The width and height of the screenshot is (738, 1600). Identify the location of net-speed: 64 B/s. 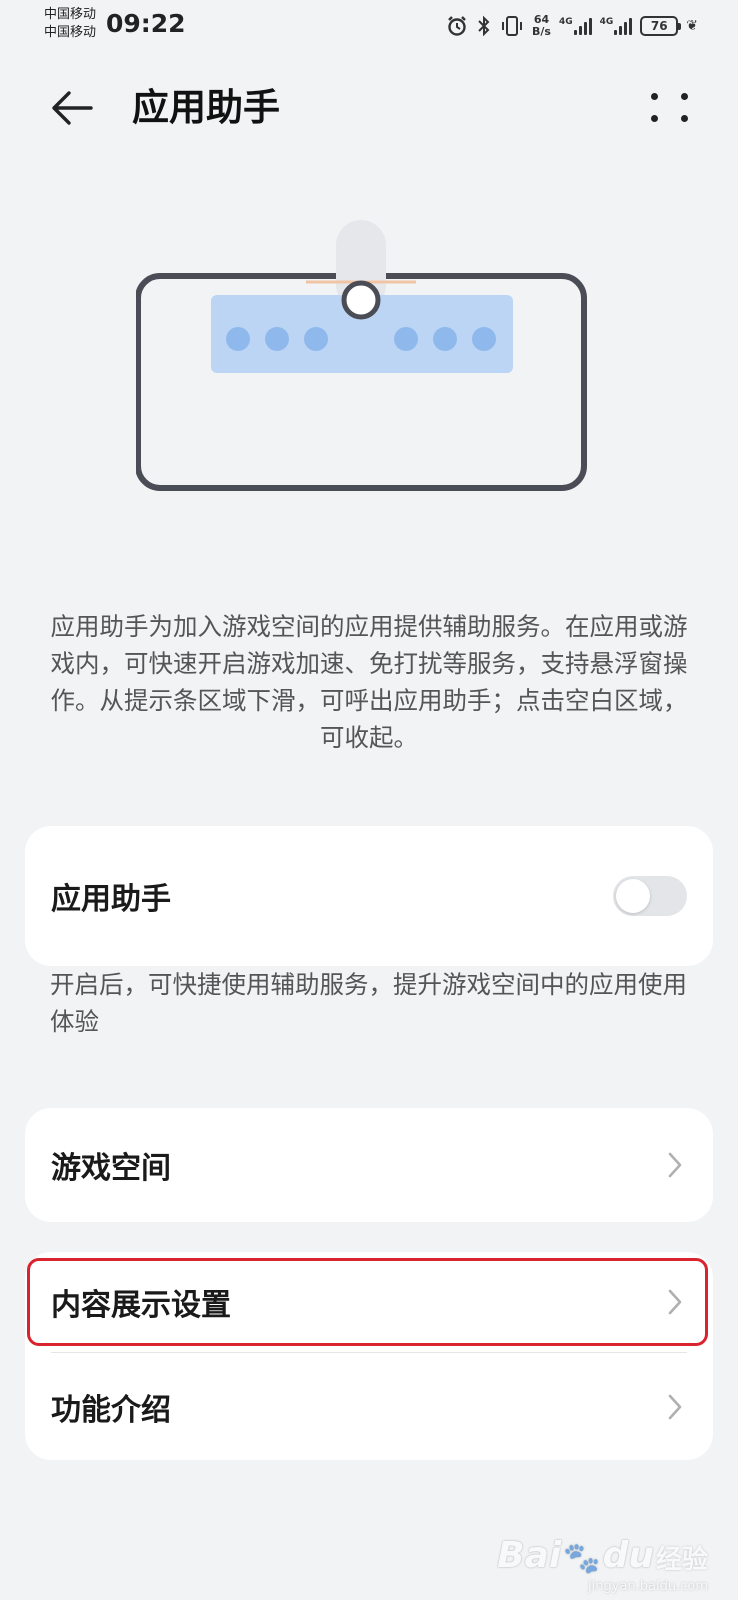
(541, 25).